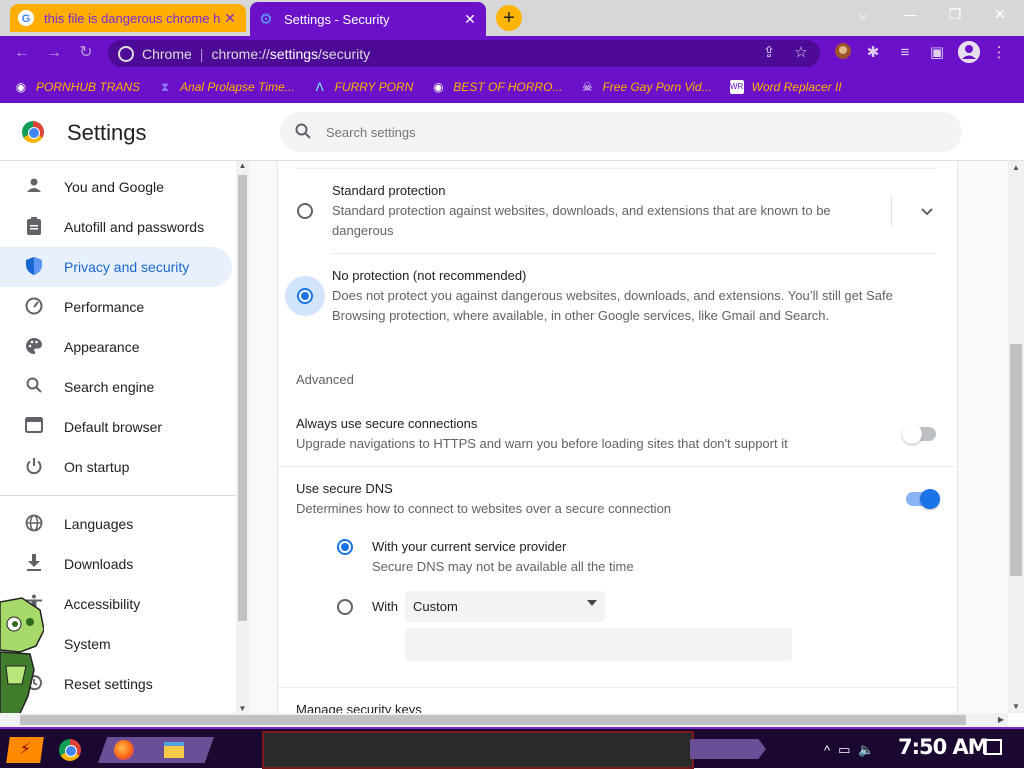  I want to click on chrome-taskbar-icon, so click(70, 750).